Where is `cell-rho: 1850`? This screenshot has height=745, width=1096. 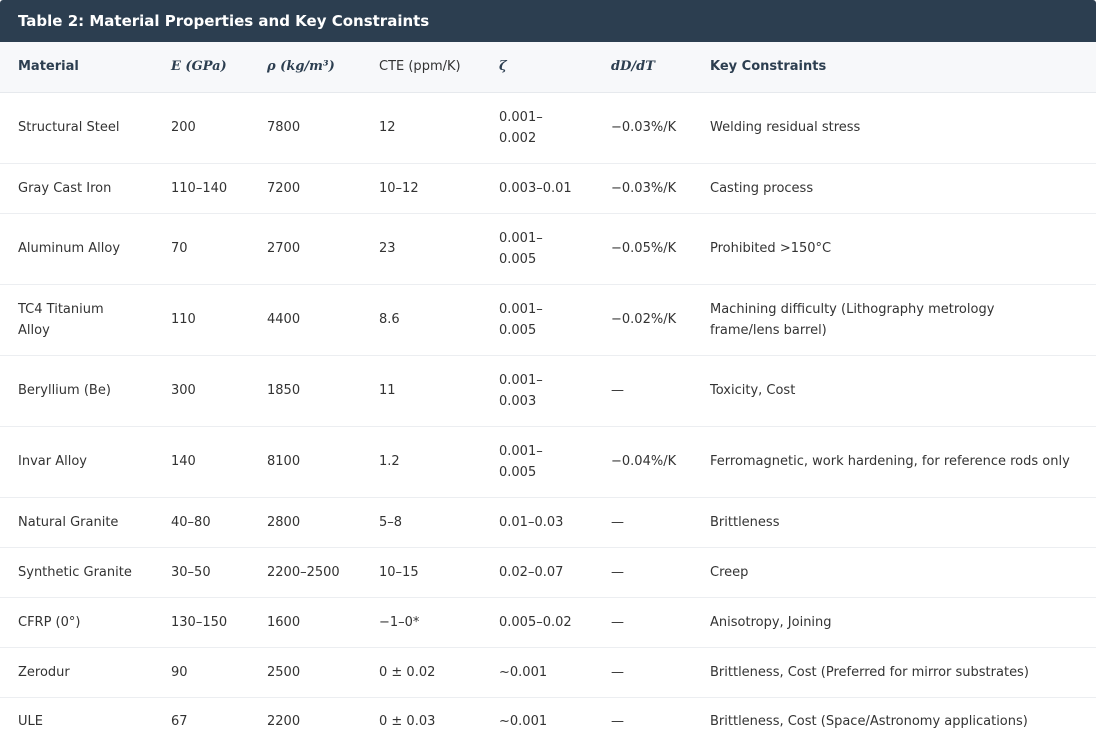 cell-rho: 1850 is located at coordinates (305, 391).